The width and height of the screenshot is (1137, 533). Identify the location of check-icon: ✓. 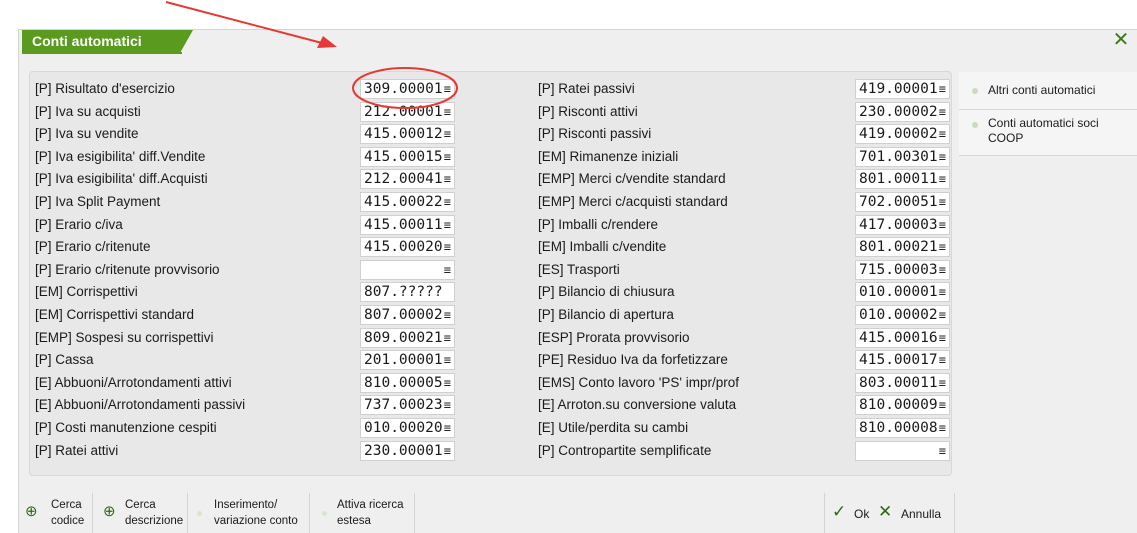
(839, 511).